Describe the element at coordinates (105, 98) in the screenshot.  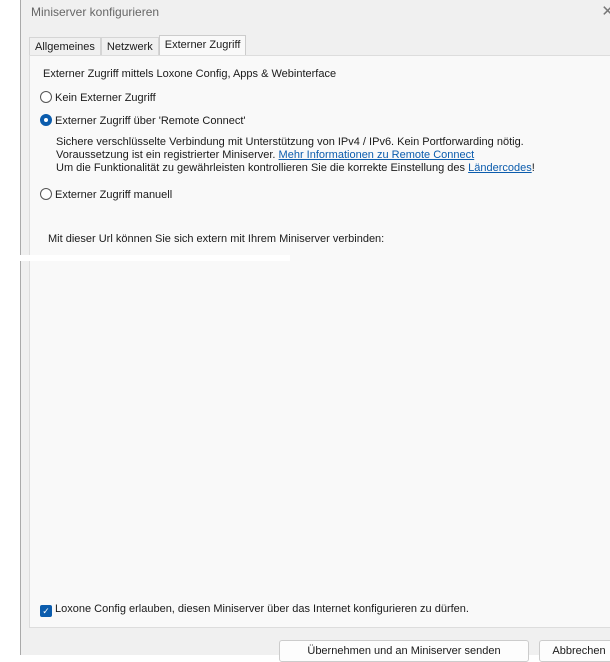
I see `radio-label: Kein Externer Zugriff` at that location.